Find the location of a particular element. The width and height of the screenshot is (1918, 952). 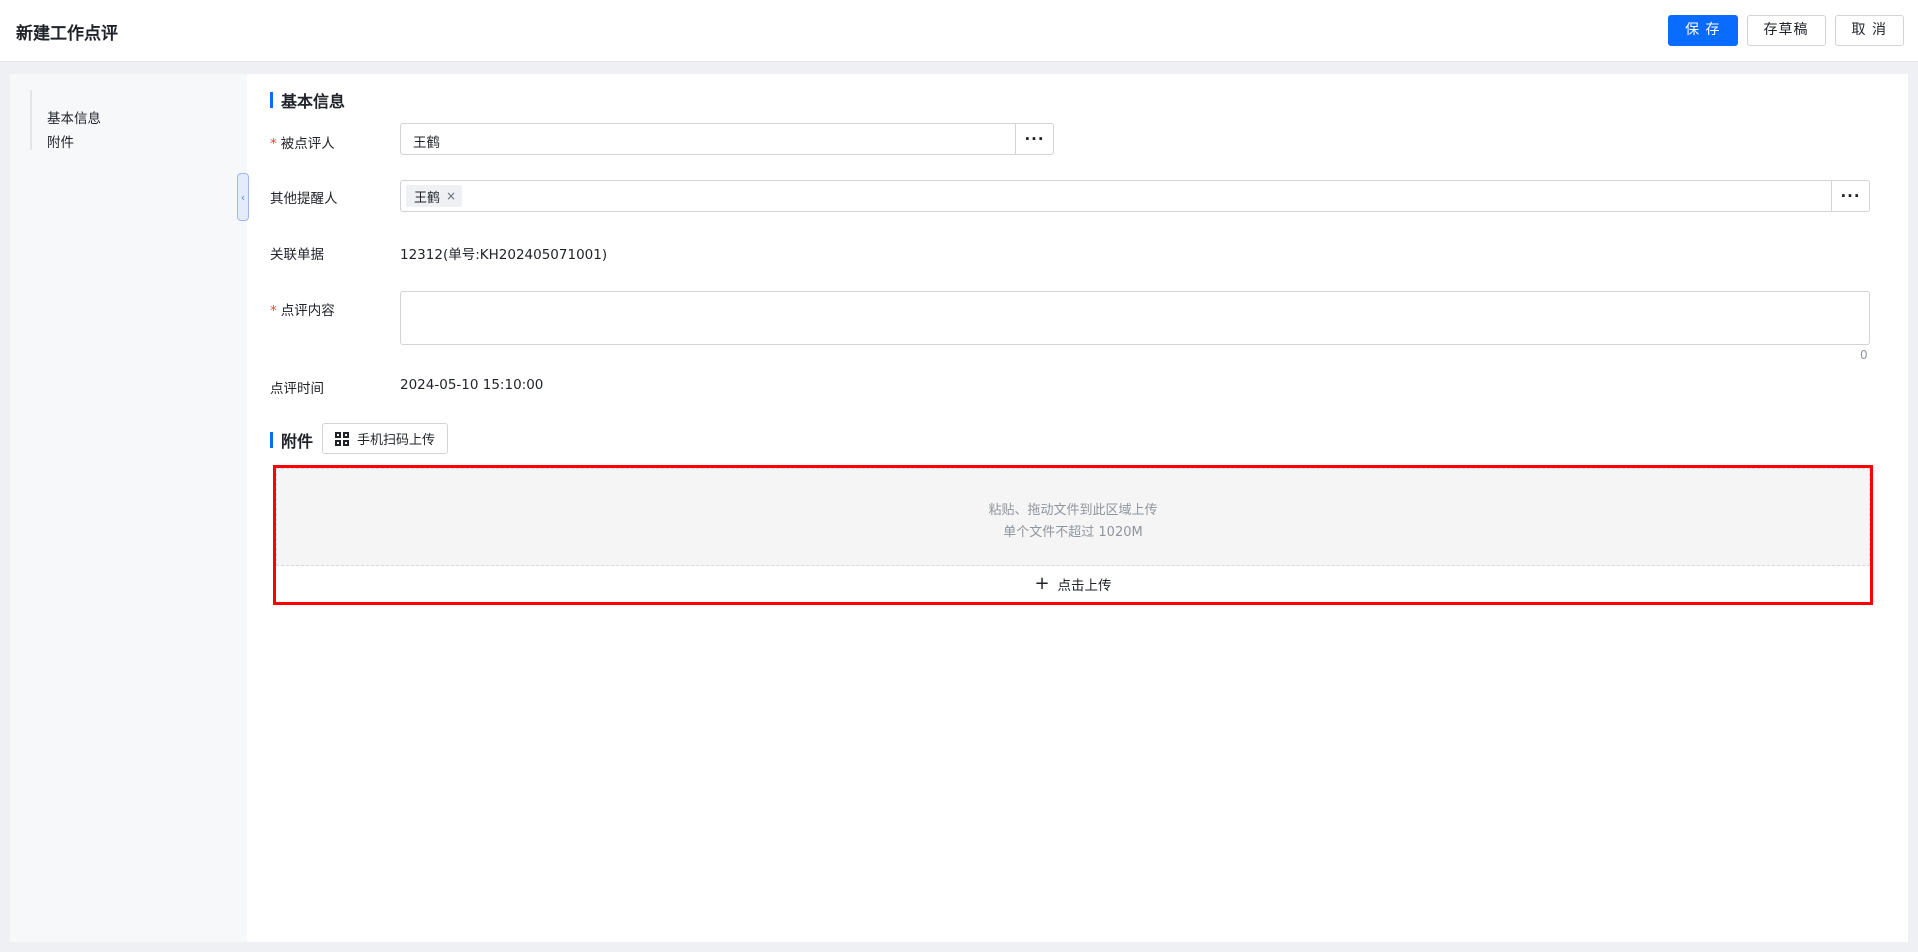

cancel-button: 取 消 is located at coordinates (1869, 30).